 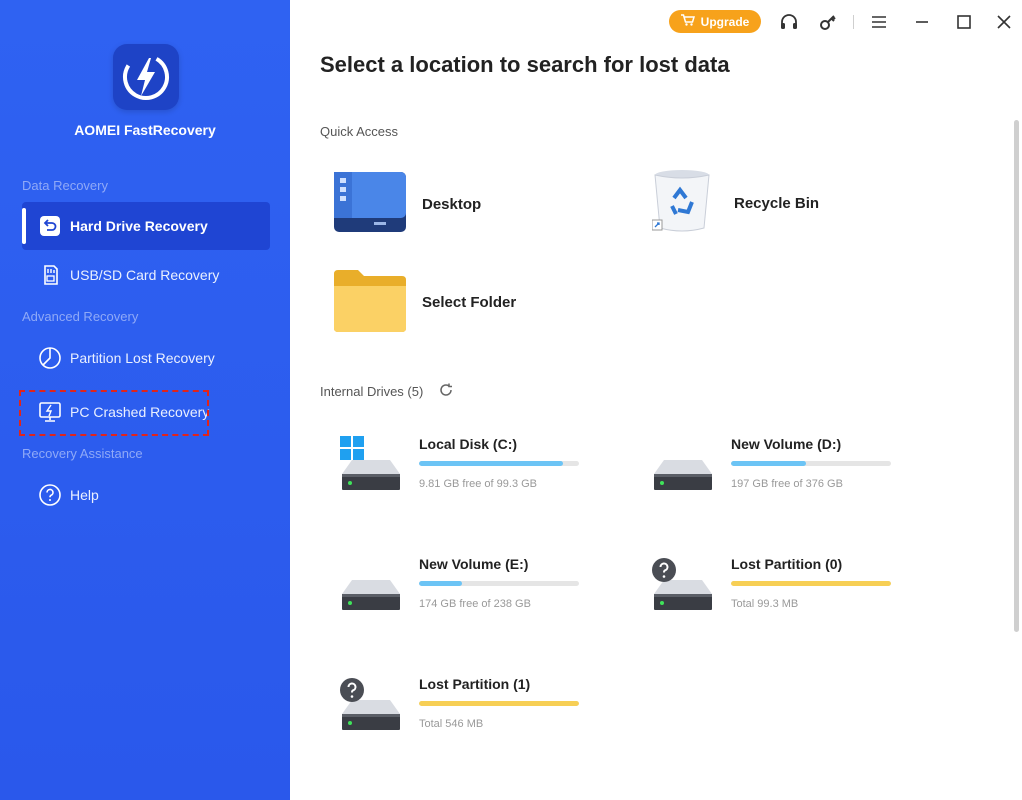 What do you see at coordinates (777, 203) in the screenshot?
I see `quick-access-label-recycle-bin: Recycle Bin` at bounding box center [777, 203].